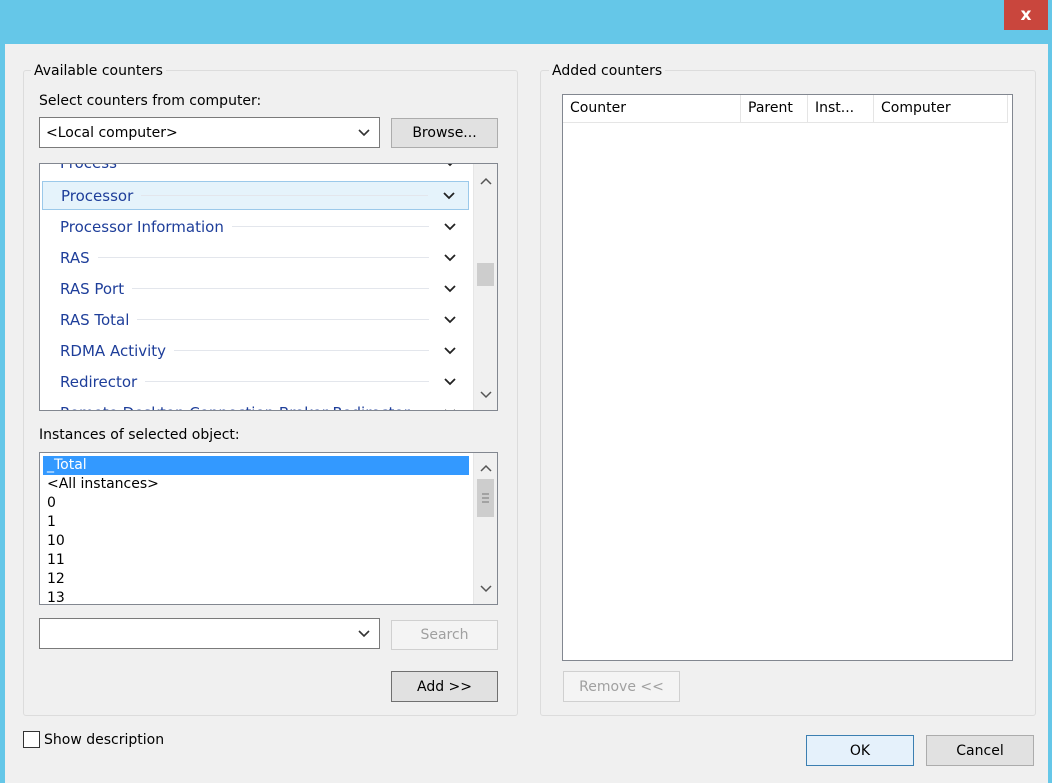 The height and width of the screenshot is (783, 1052). I want to click on added-counters-label: Added counters, so click(607, 71).